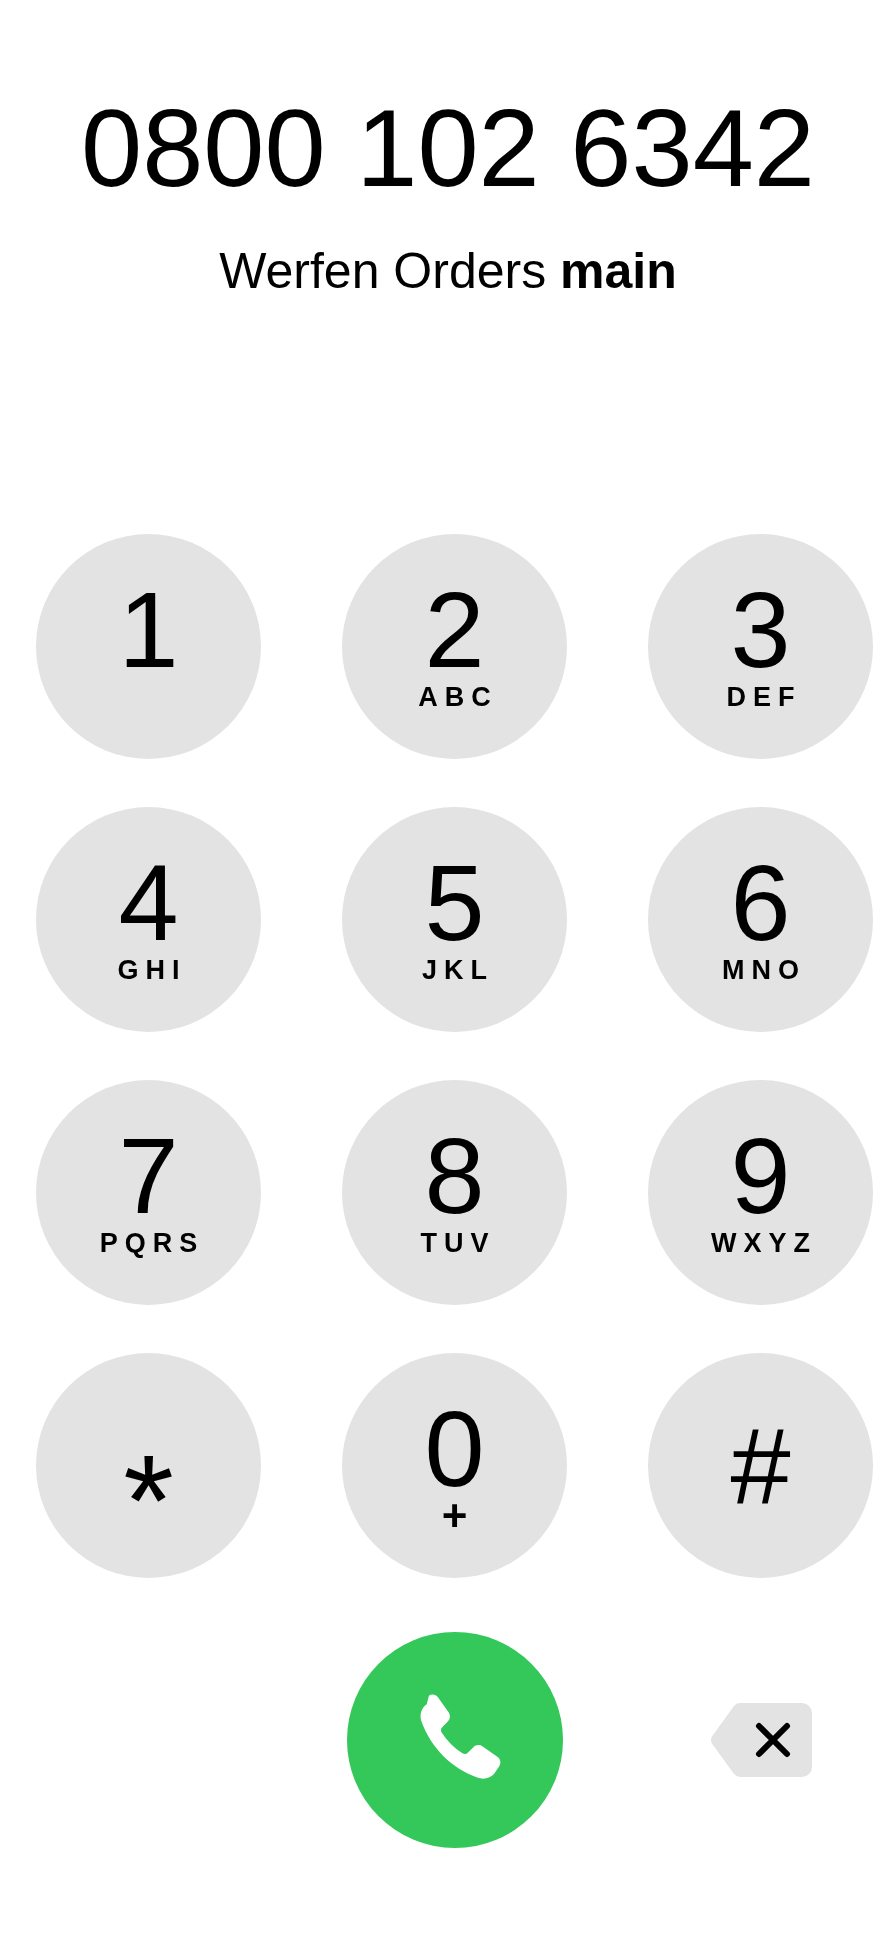  I want to click on keypad-key: 5 JKL, so click(454, 919).